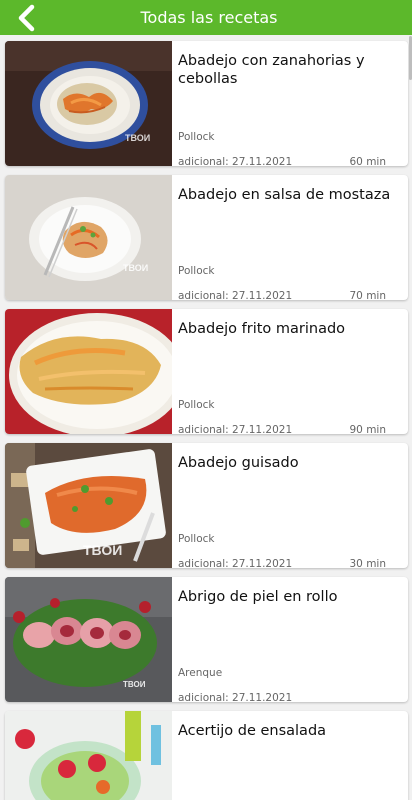 This screenshot has width=412, height=800. I want to click on recipe-name: Acertijo de ensalada, so click(252, 731).